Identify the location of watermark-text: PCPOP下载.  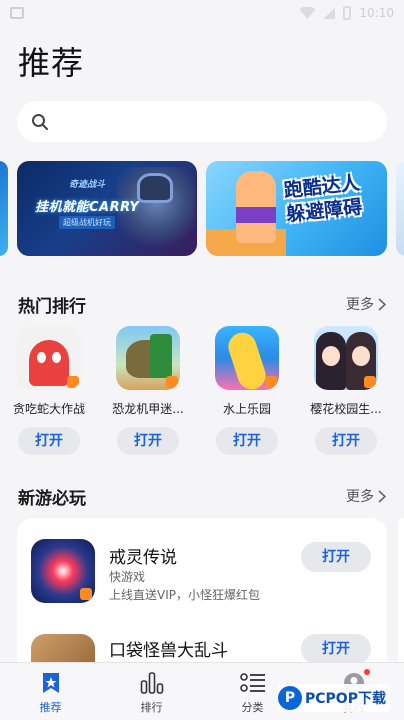
(345, 699).